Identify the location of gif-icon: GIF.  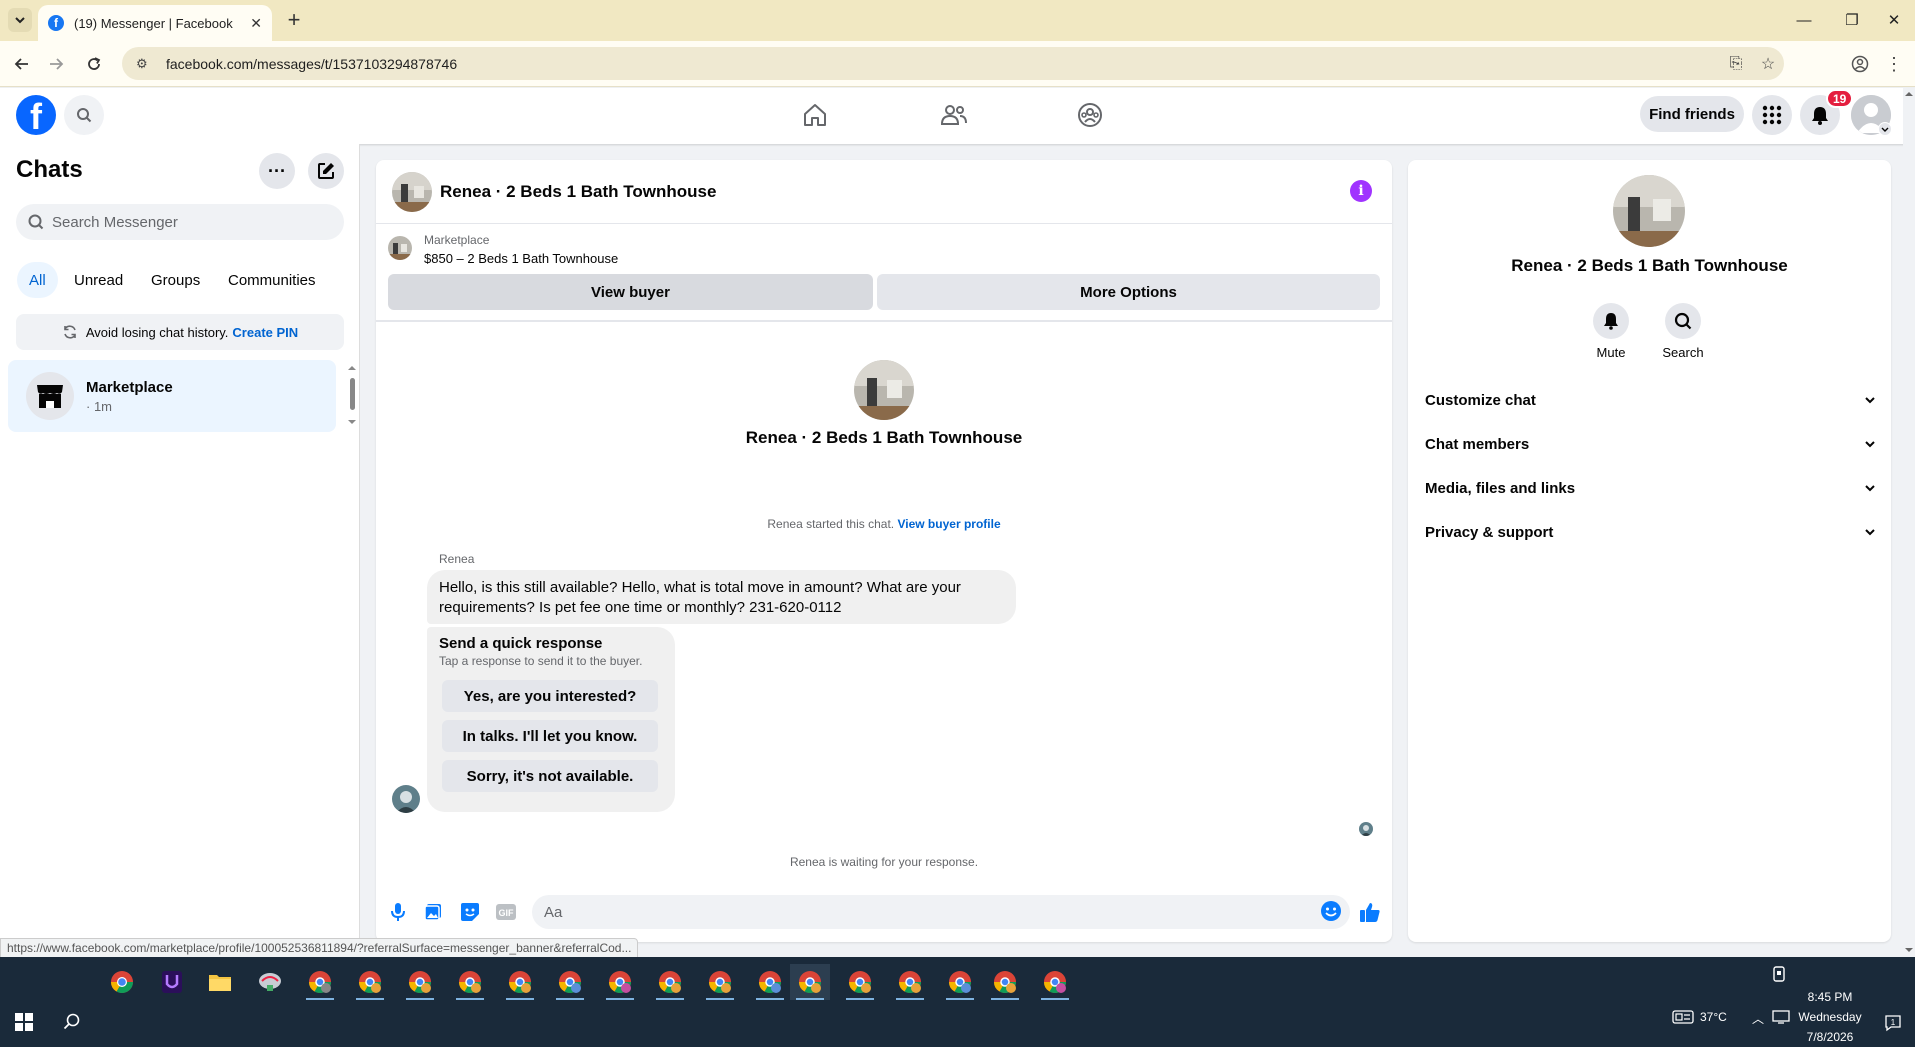
(506, 912).